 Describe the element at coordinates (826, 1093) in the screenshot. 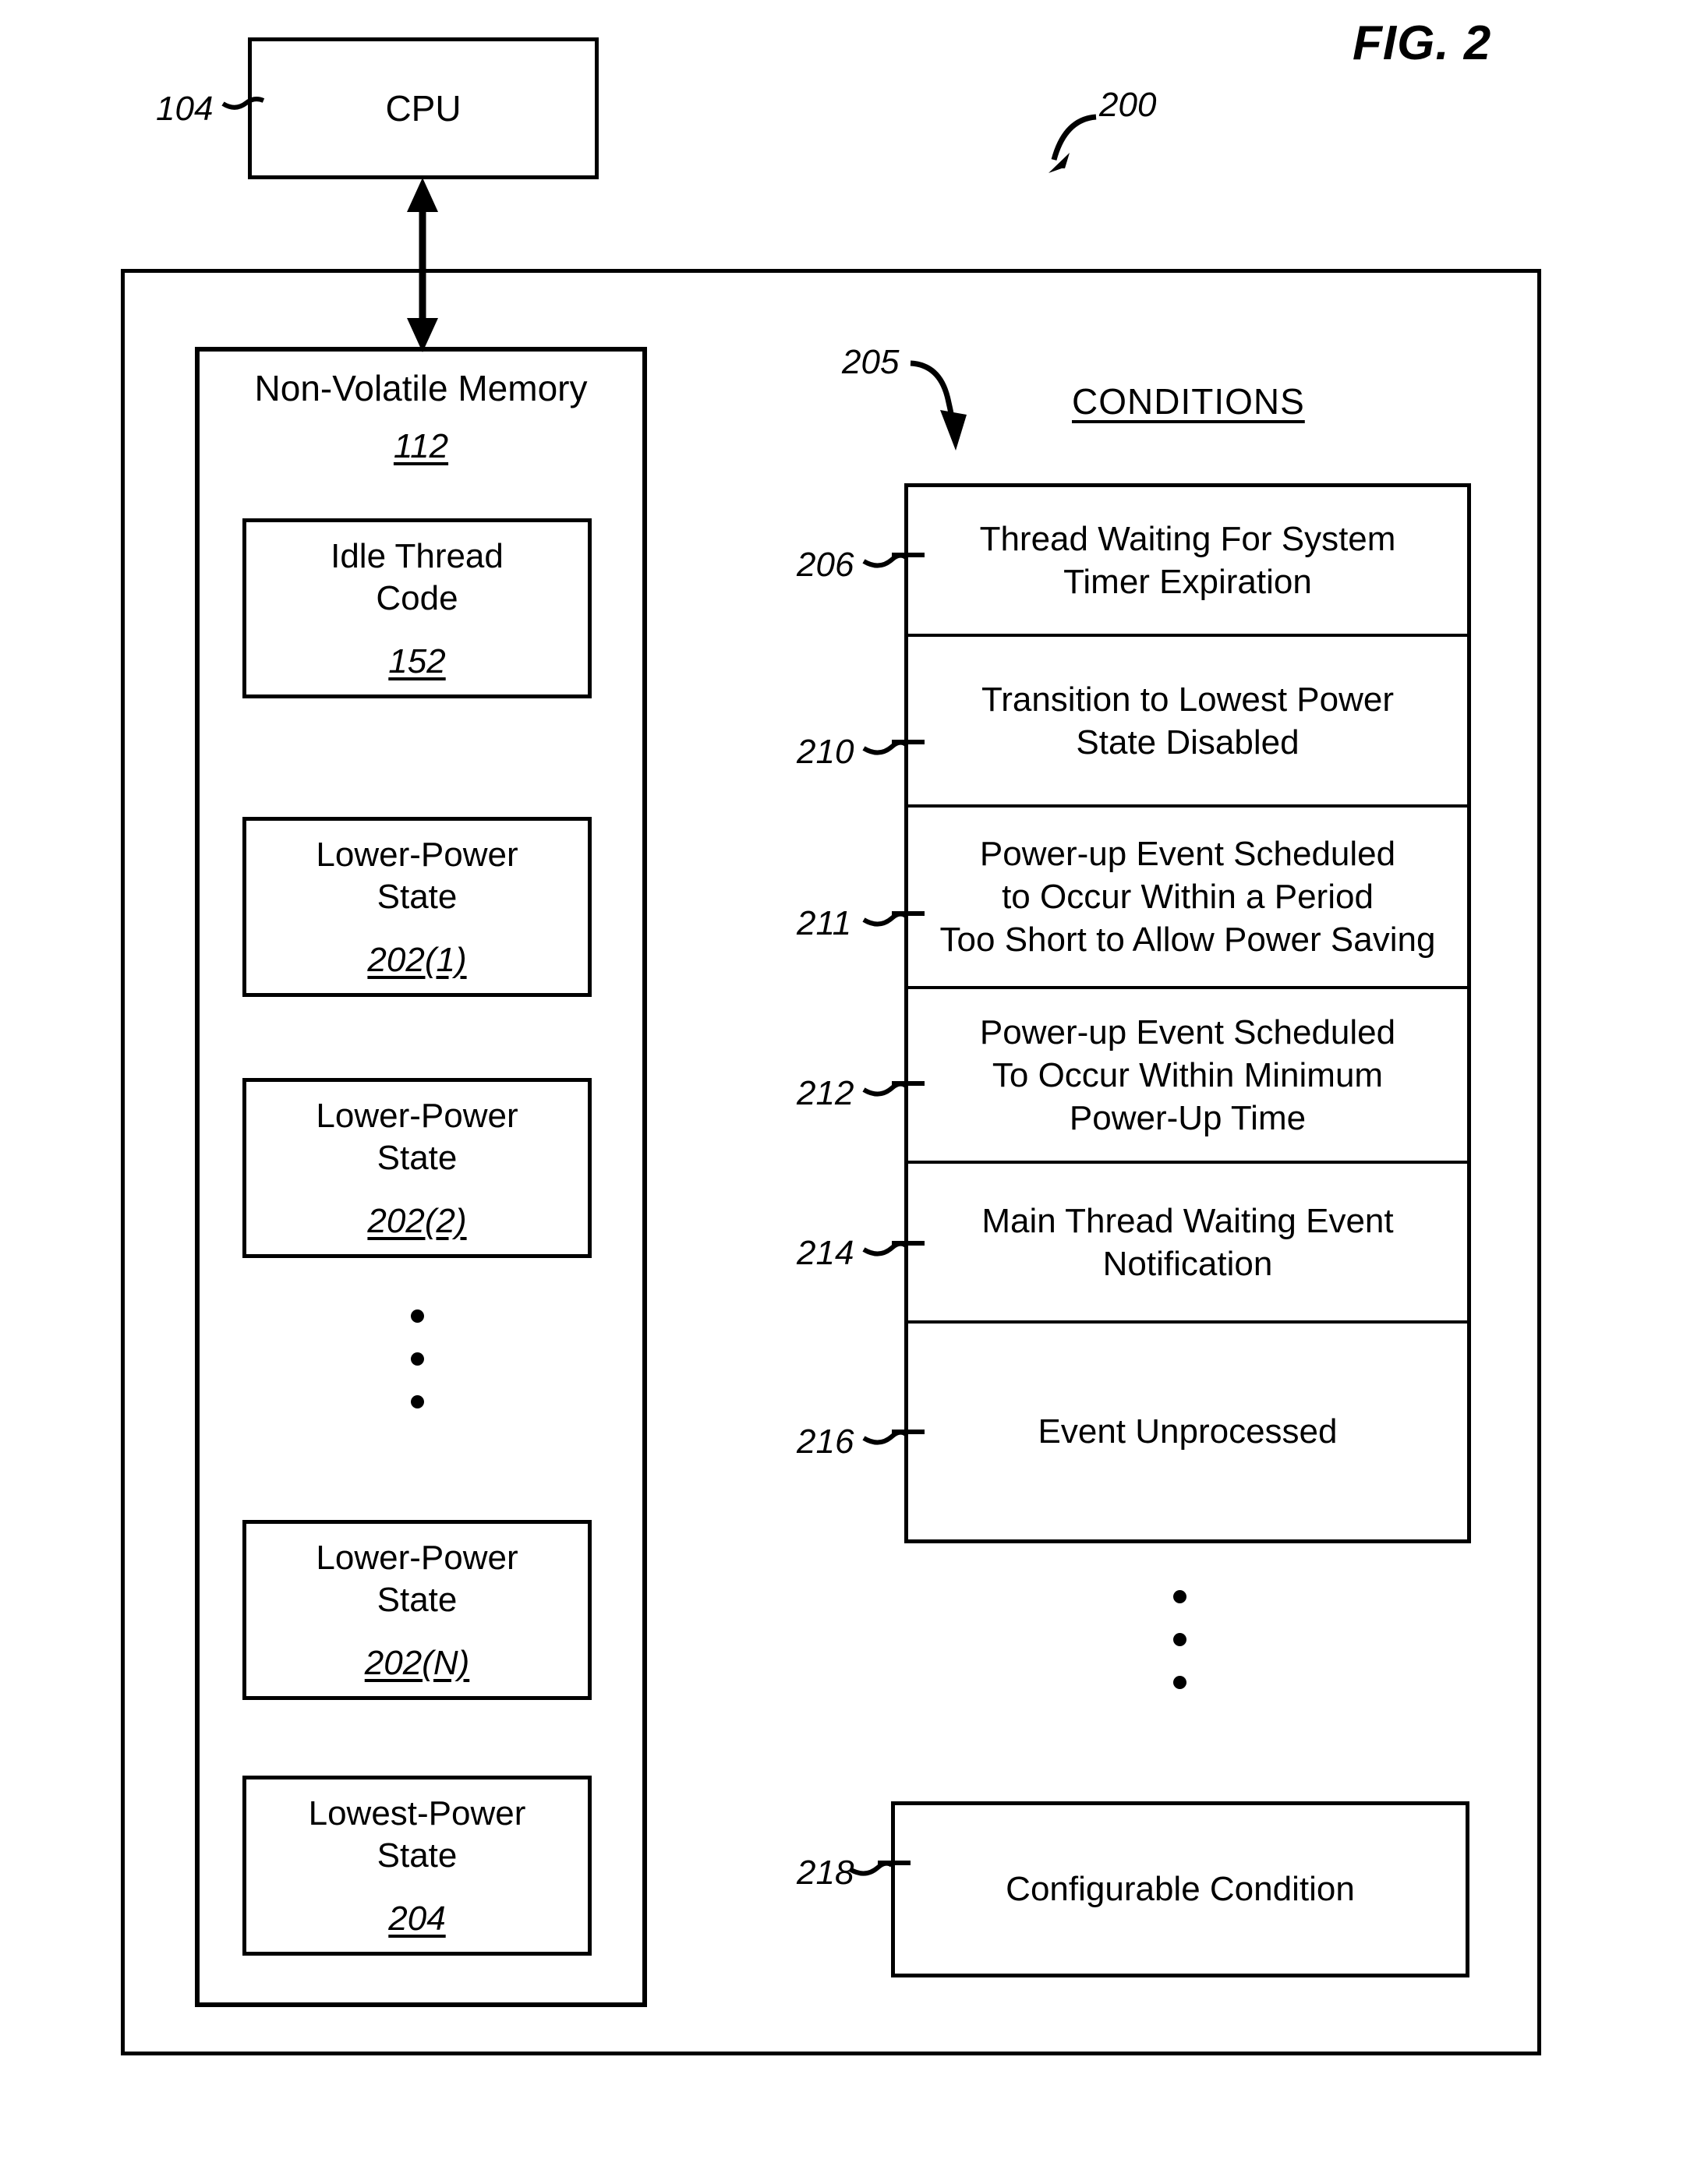

I see `ref-212: 212` at that location.